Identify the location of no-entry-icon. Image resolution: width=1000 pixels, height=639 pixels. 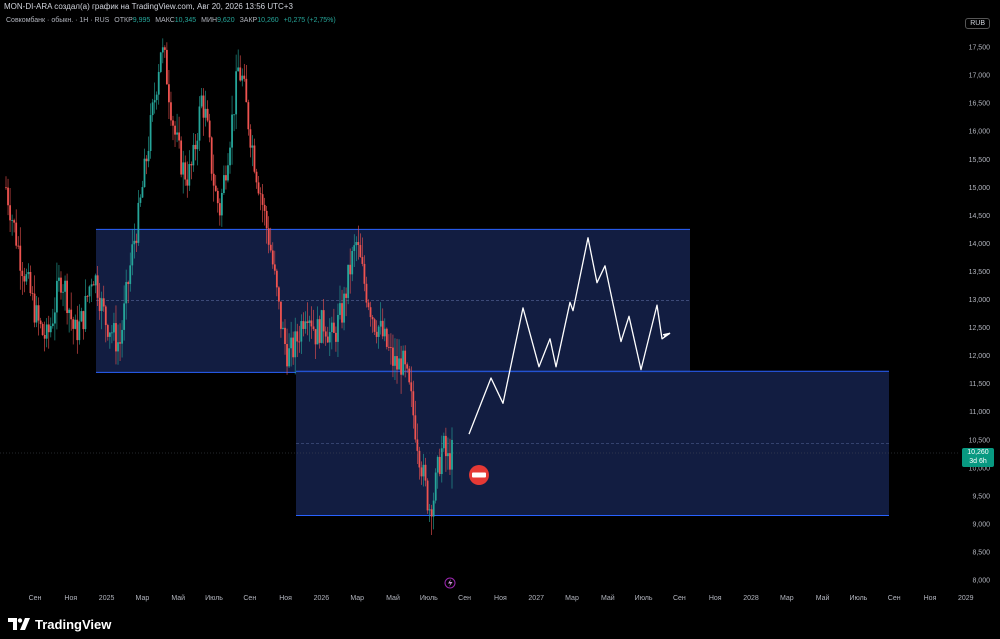
(479, 475).